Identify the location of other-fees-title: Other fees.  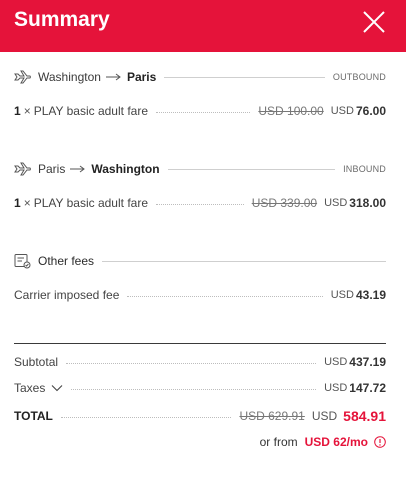
(66, 261).